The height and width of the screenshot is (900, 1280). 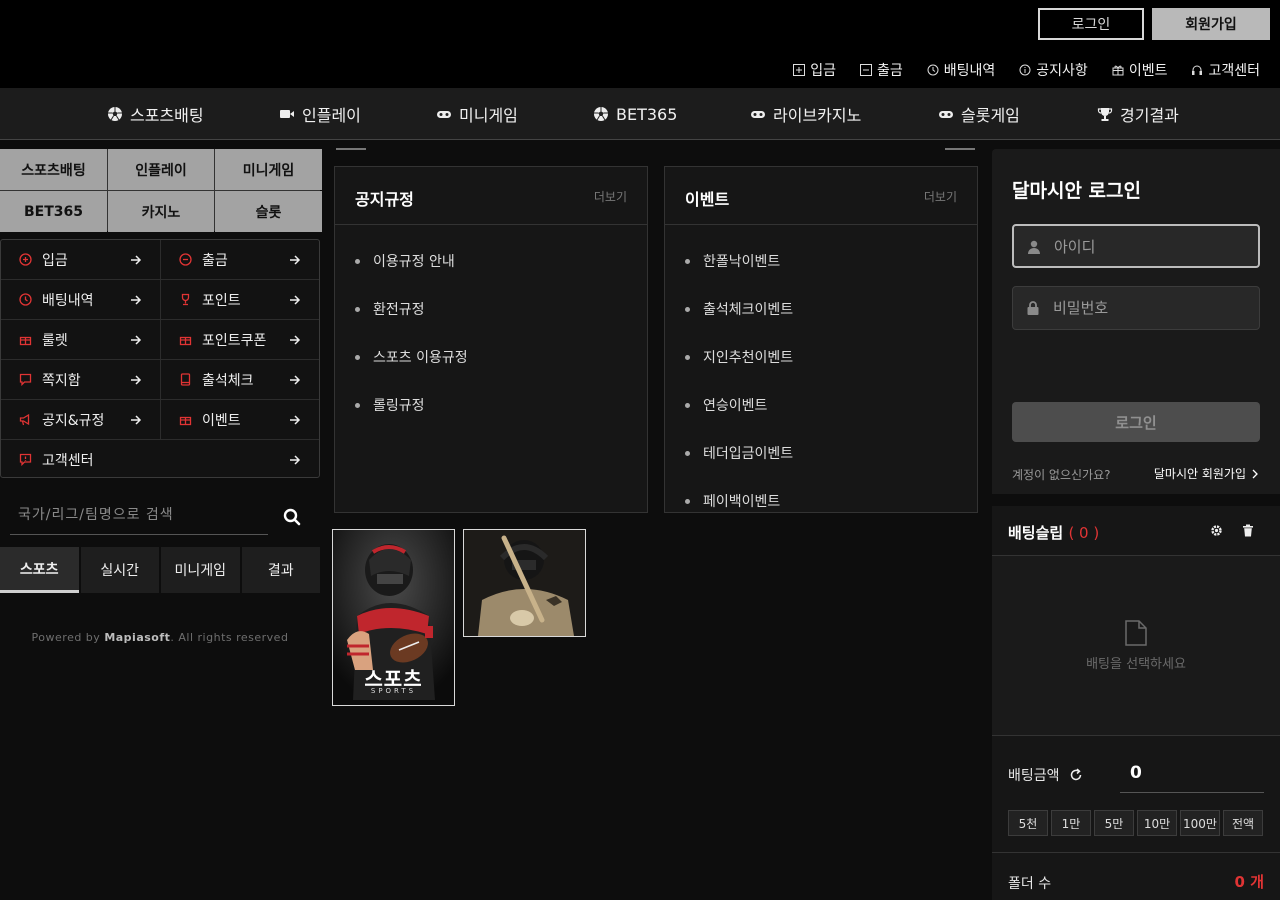 What do you see at coordinates (55, 340) in the screenshot?
I see `side-menu-label: 룰렛` at bounding box center [55, 340].